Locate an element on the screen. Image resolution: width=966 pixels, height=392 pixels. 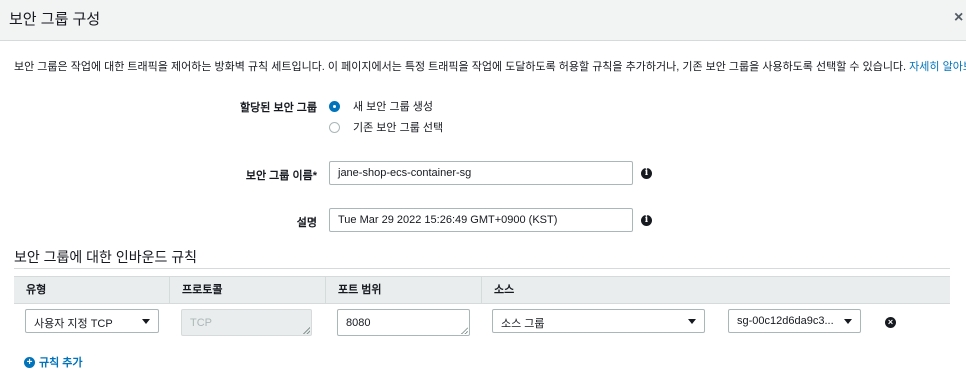
sg-description-info-icon: i is located at coordinates (646, 220).